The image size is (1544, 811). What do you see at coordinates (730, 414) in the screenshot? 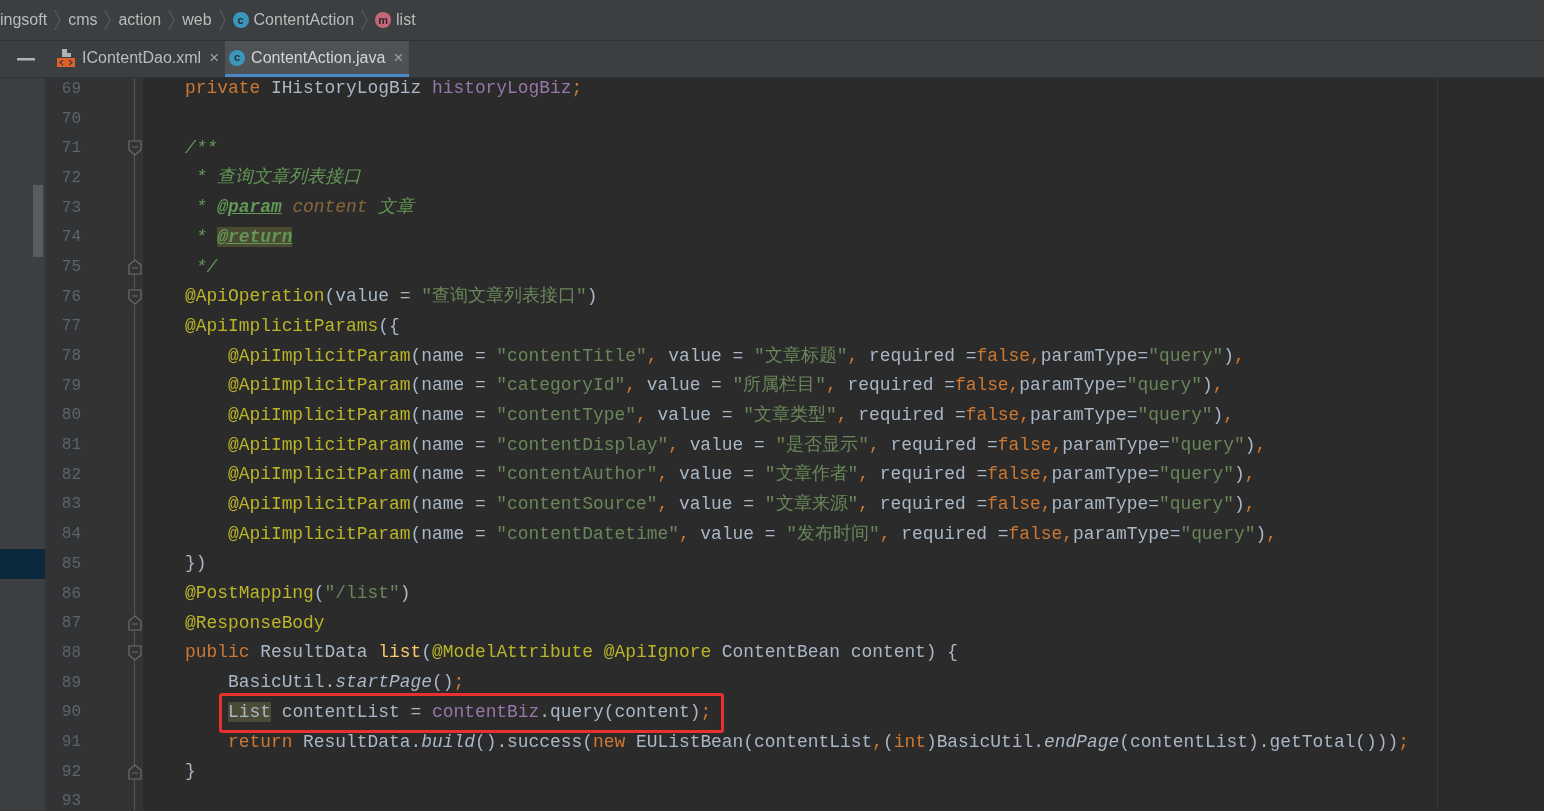
I see `code-line: @ApiImplicitParam(name = "contentType", value = "文章类型", required =false,paramType="query"),` at bounding box center [730, 414].